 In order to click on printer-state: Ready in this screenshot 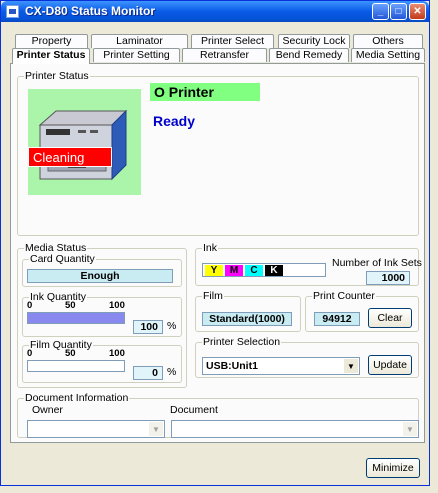, I will do `click(174, 121)`.